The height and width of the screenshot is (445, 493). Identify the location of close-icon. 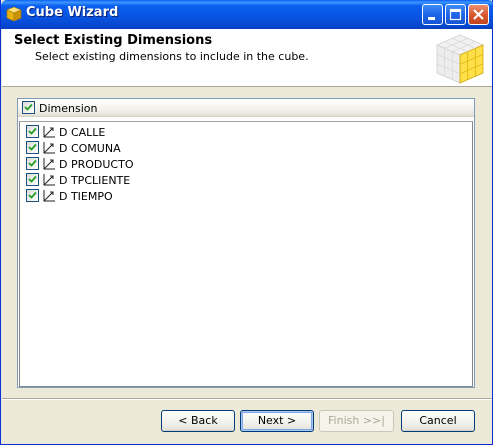
(478, 14).